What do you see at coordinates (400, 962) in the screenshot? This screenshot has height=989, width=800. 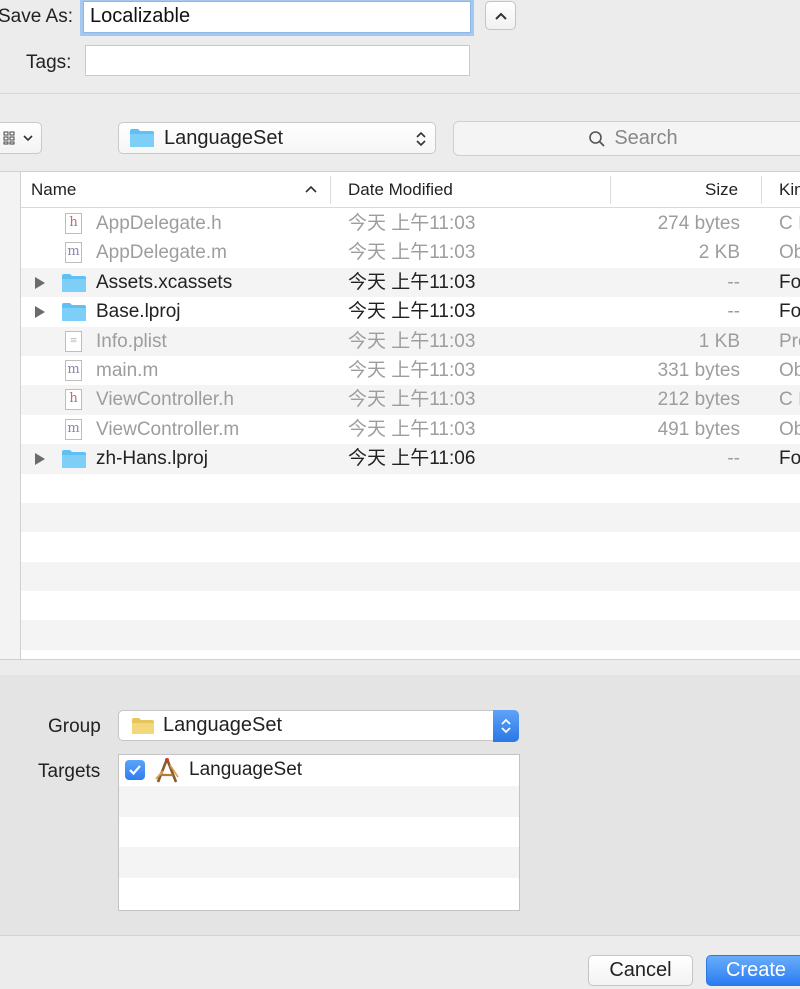 I see `dialog-footer: Cancel Create` at bounding box center [400, 962].